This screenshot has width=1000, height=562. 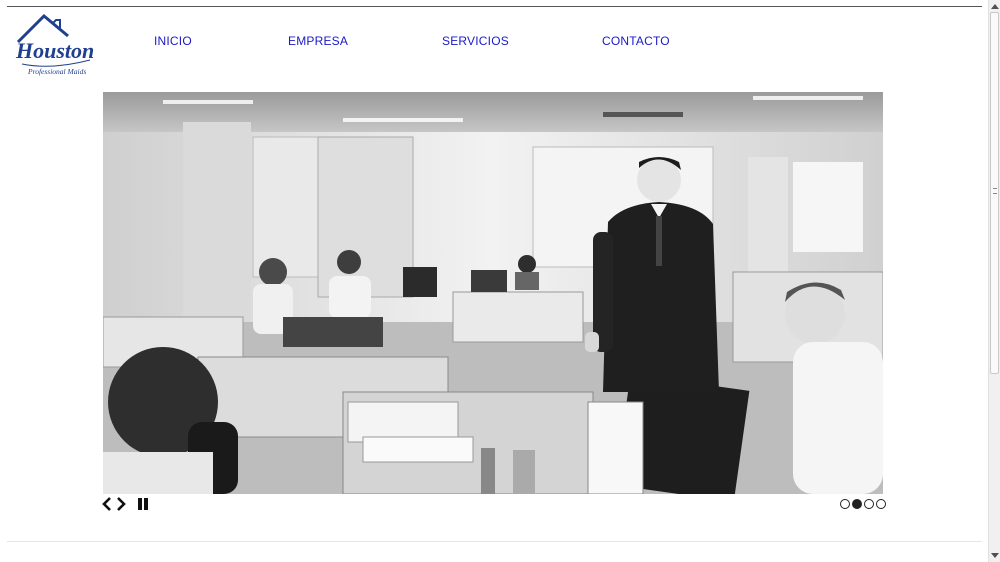 I want to click on pause-icon, so click(x=143, y=504).